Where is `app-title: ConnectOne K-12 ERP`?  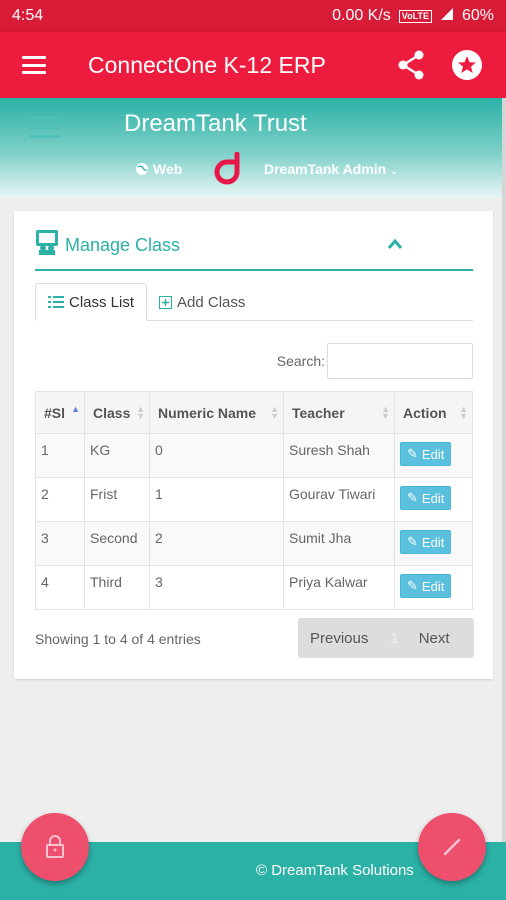 app-title: ConnectOne K-12 ERP is located at coordinates (207, 64).